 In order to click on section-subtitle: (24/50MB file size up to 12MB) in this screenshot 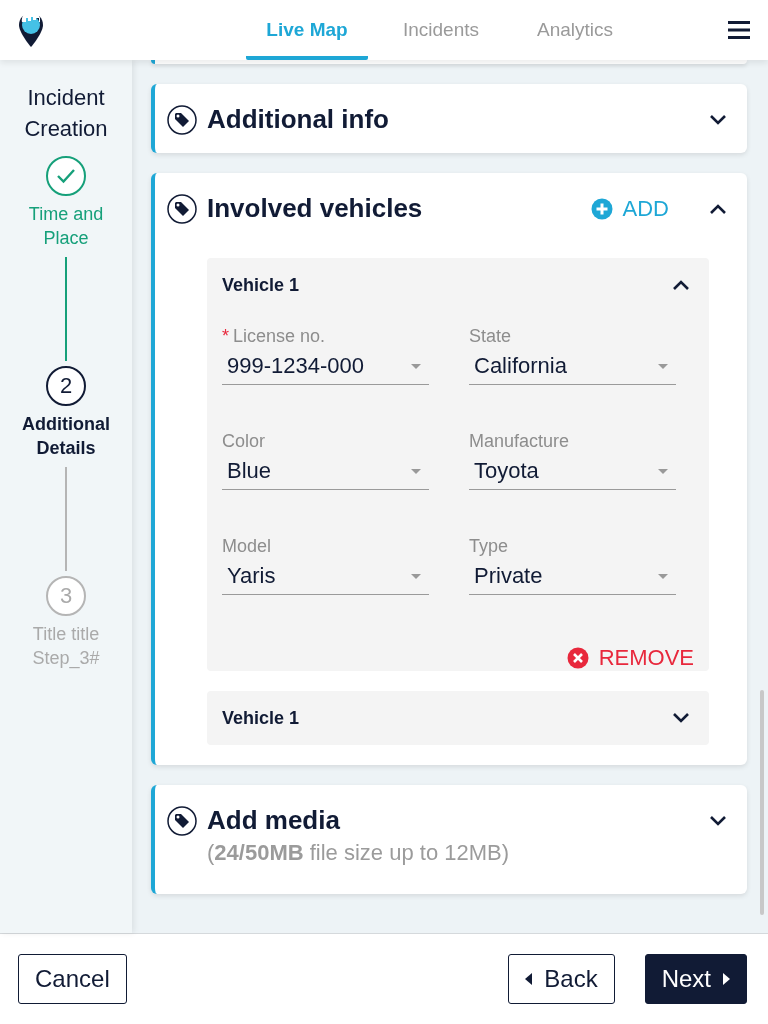, I will do `click(359, 853)`.